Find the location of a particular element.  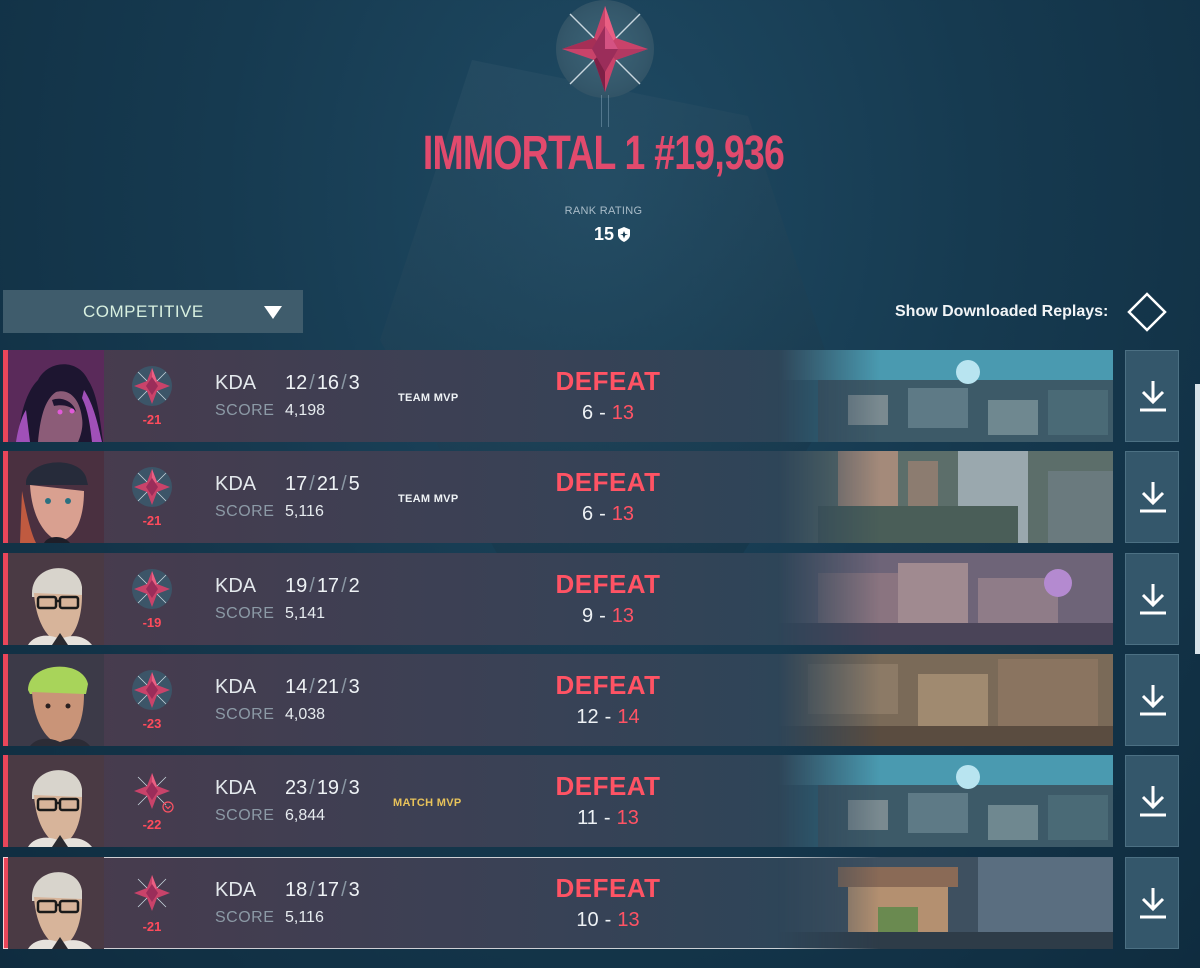

rank-rating-label: RANK RATING is located at coordinates (603, 211).